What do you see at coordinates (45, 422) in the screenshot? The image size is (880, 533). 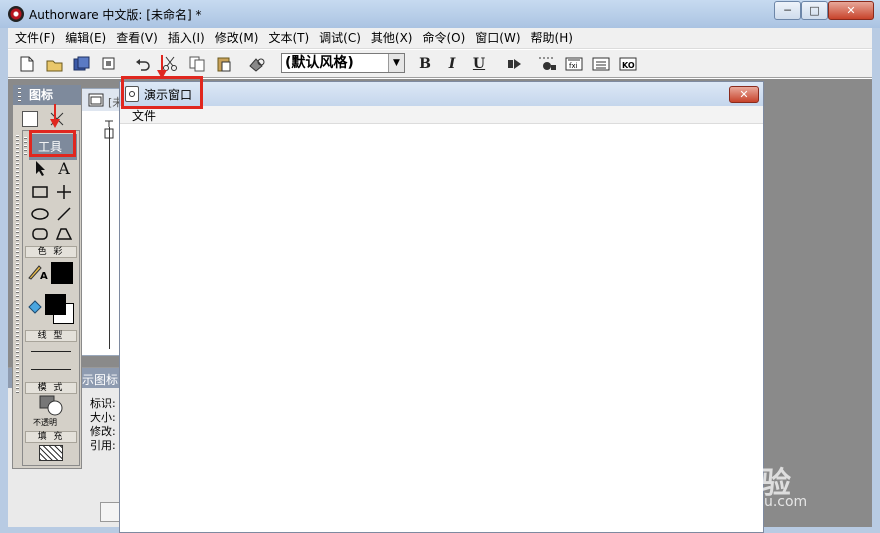 I see `mode-value: 不透明` at bounding box center [45, 422].